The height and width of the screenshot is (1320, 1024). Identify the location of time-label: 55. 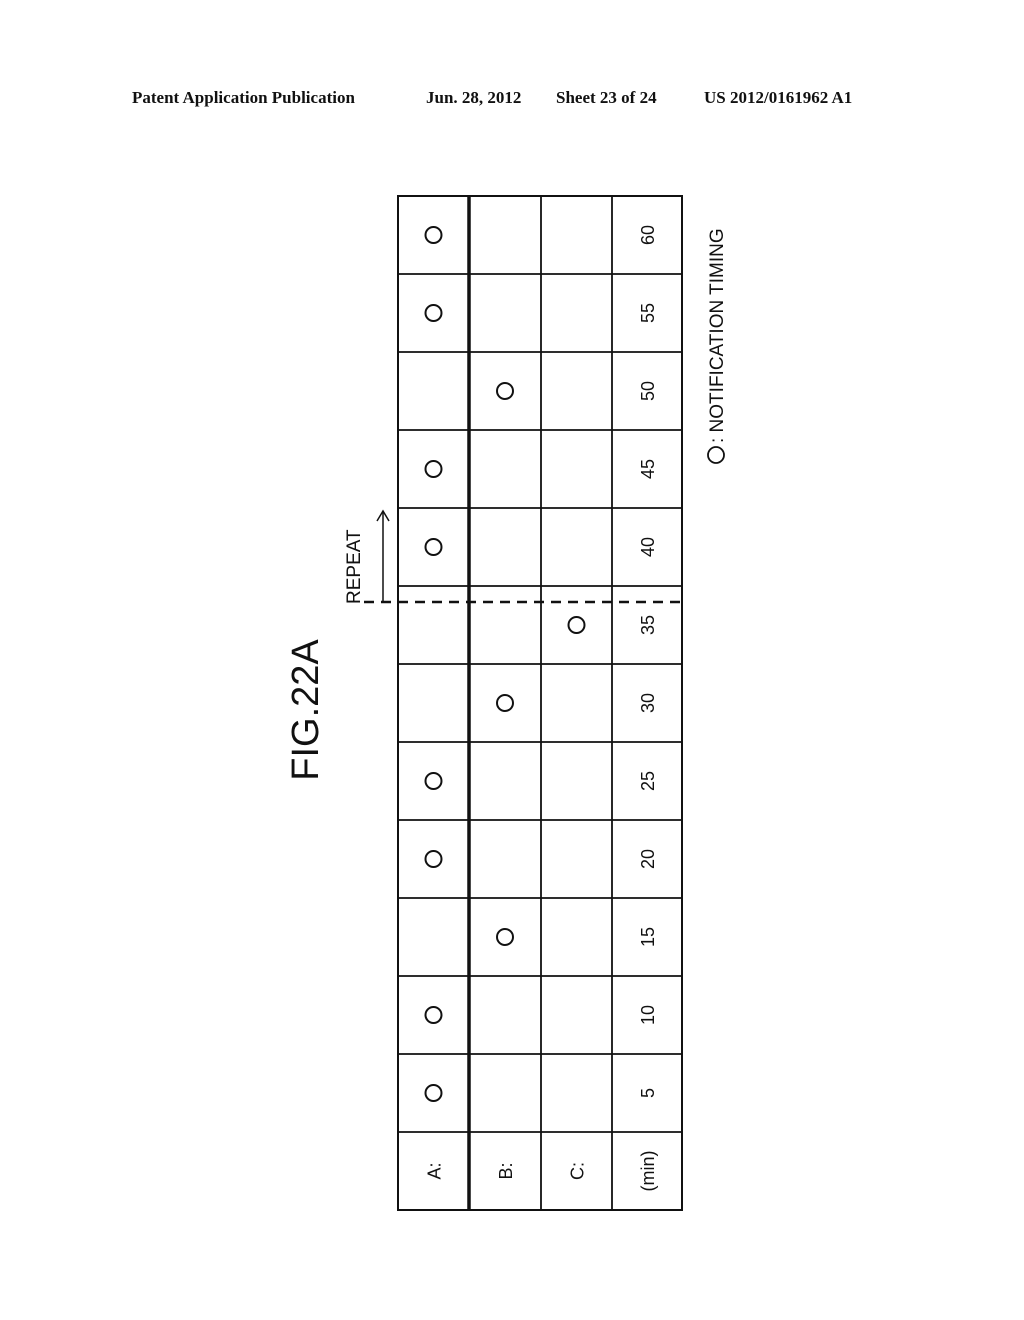
(648, 313).